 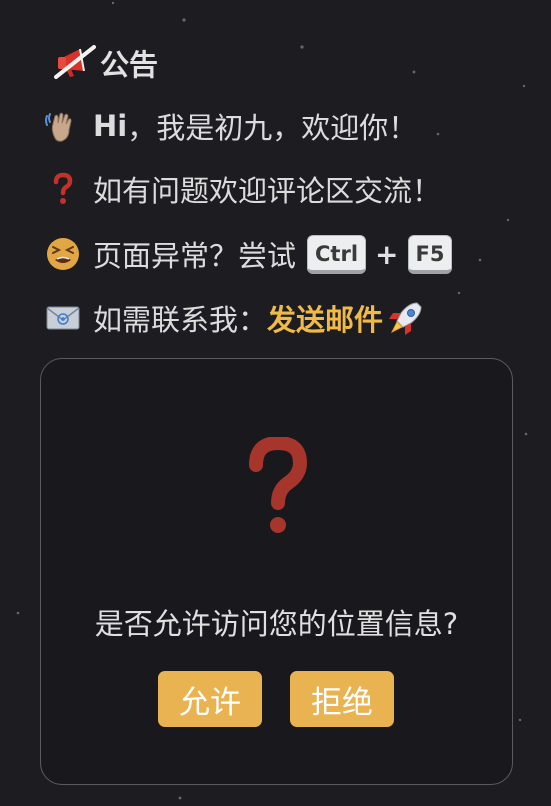 What do you see at coordinates (110, 126) in the screenshot?
I see `greeting-name: Hi` at bounding box center [110, 126].